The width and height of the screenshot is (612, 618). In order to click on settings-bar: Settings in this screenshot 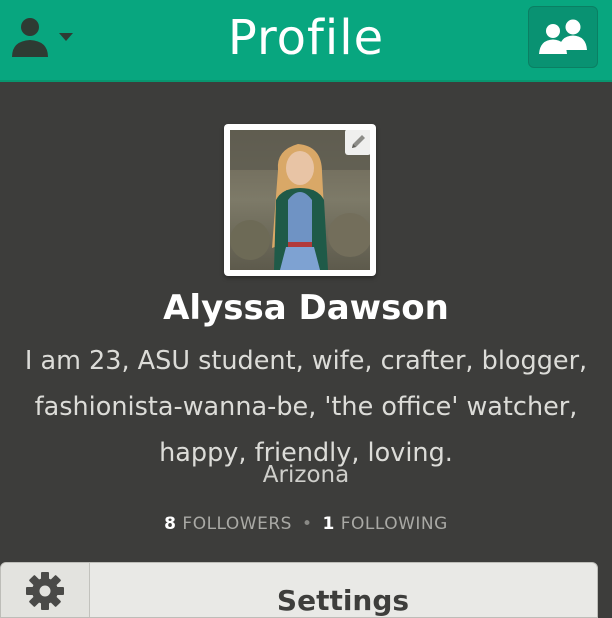, I will do `click(299, 590)`.